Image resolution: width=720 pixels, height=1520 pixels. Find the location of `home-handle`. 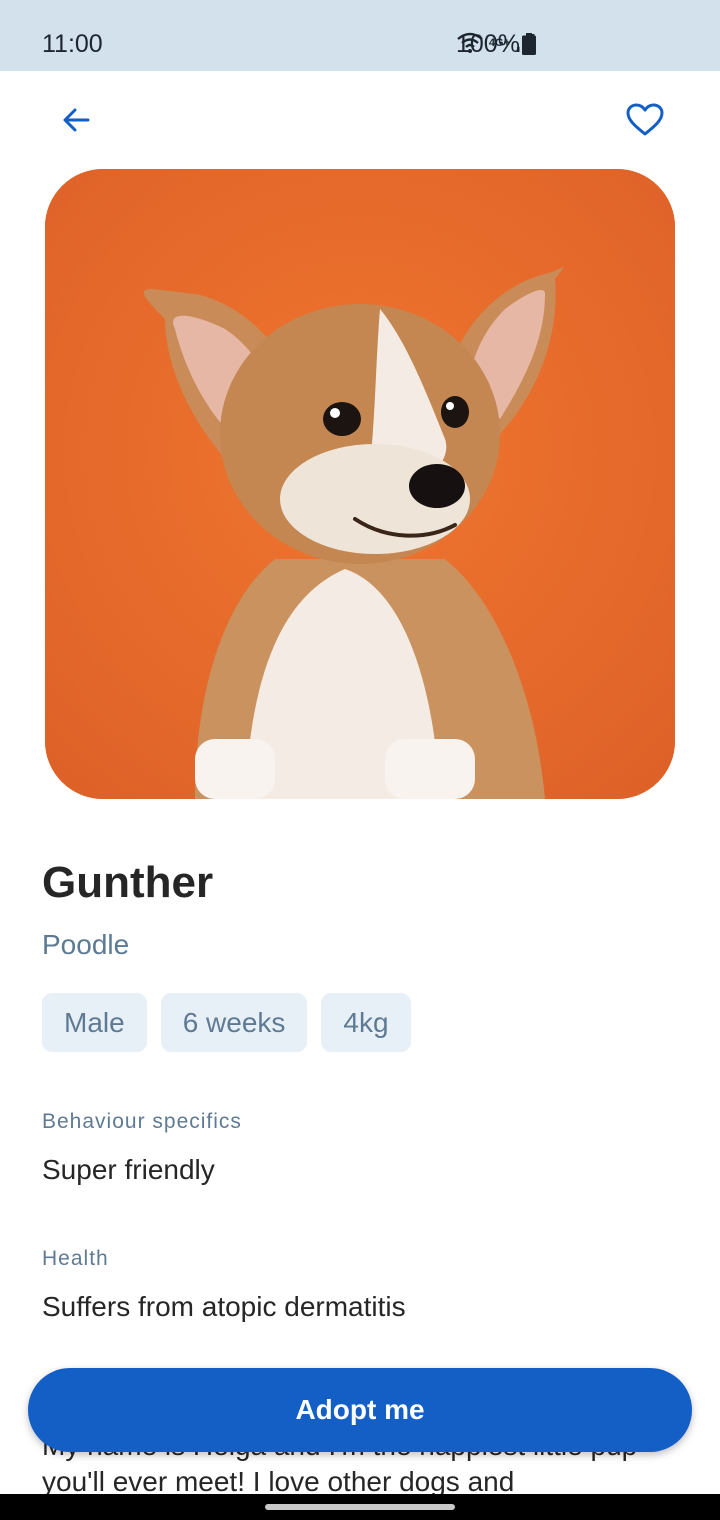

home-handle is located at coordinates (360, 1507).